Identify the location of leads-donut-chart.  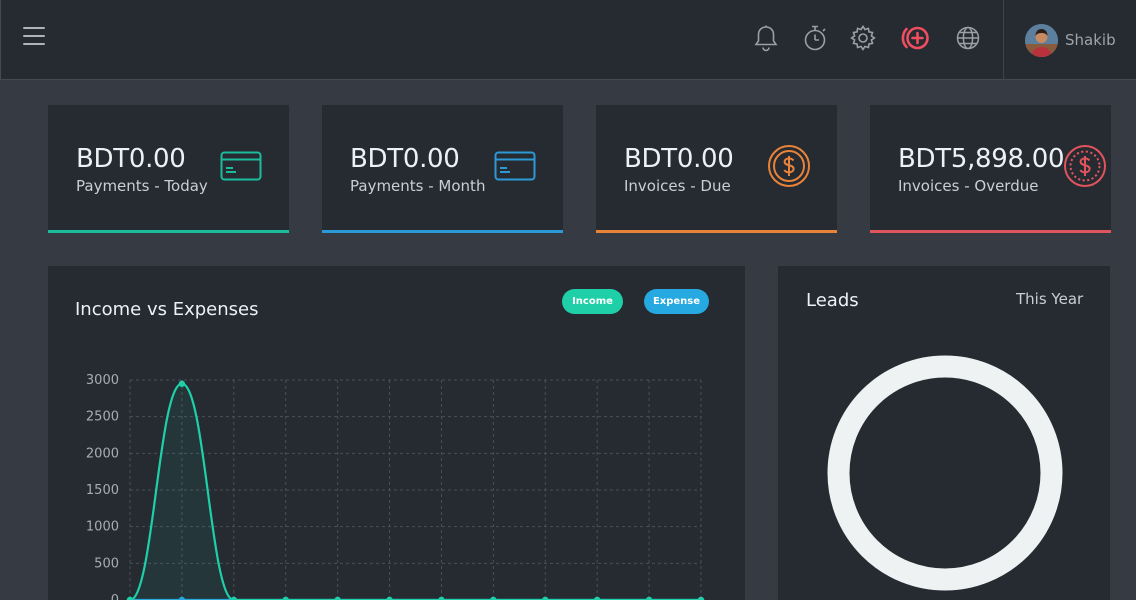
(945, 473).